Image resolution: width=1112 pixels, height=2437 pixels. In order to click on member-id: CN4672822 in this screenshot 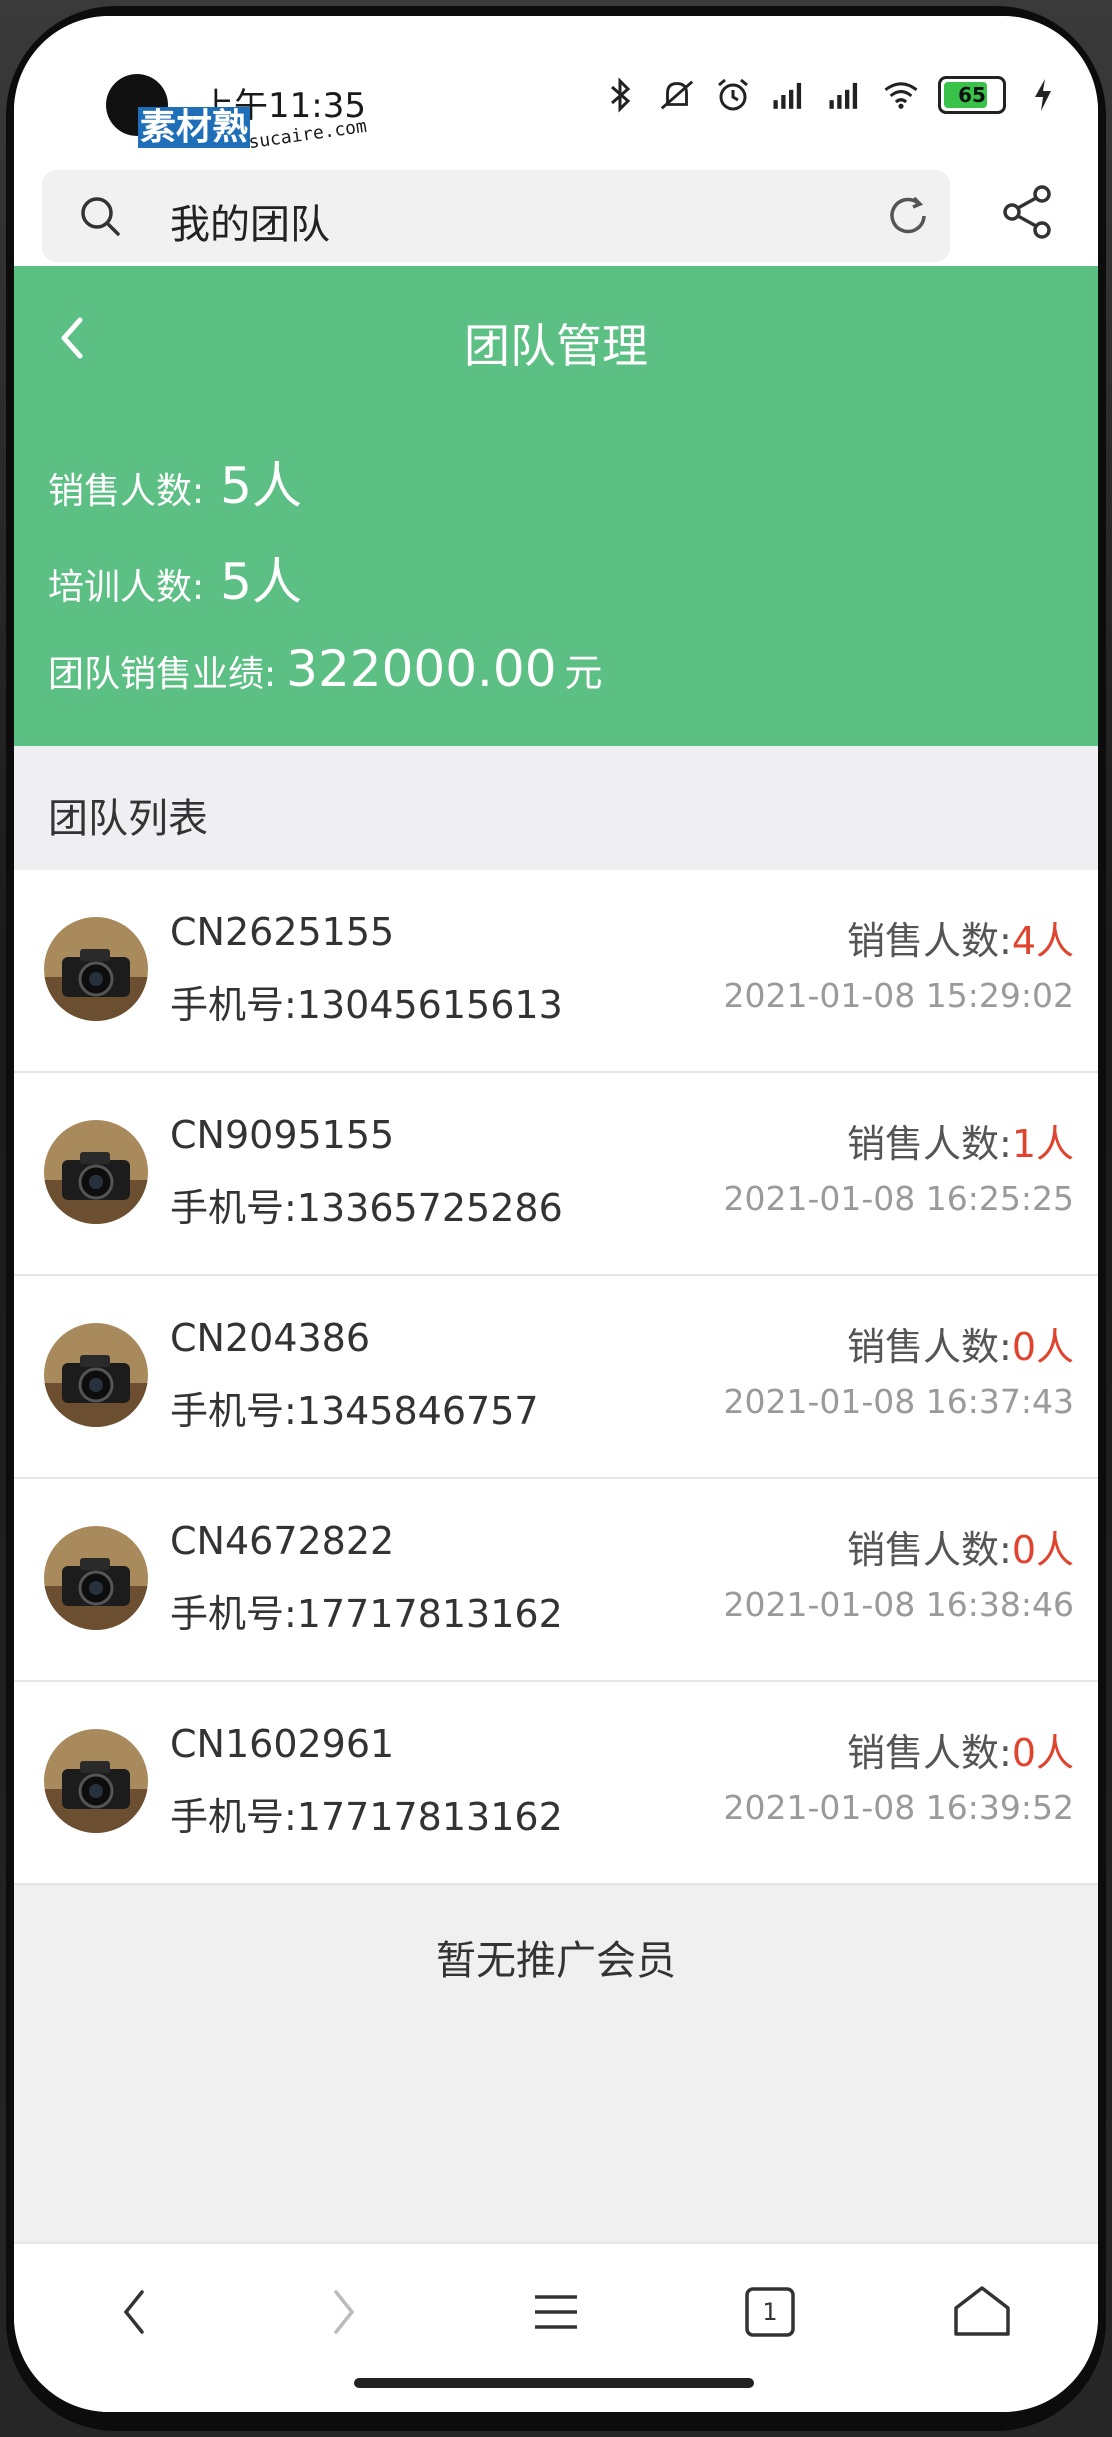, I will do `click(282, 1541)`.